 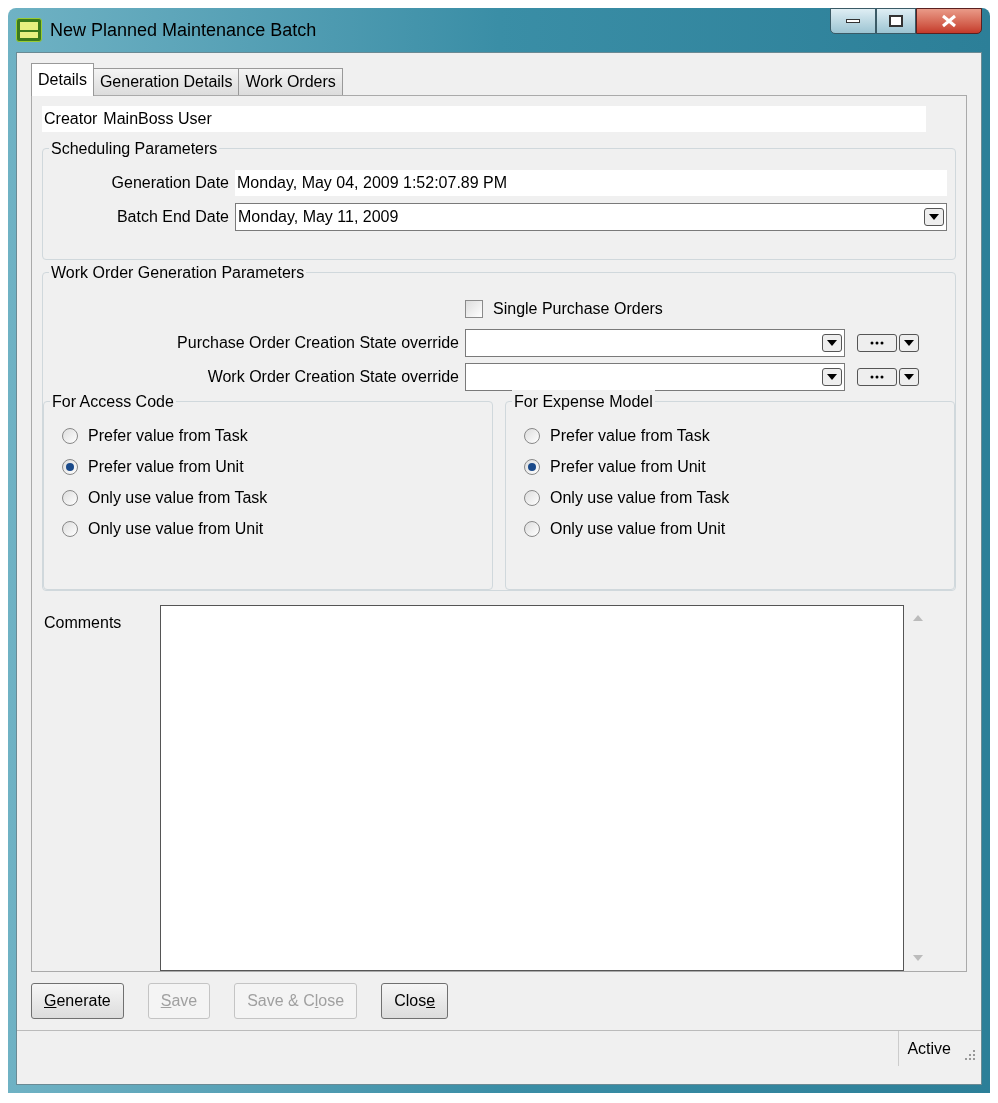 I want to click on tab: Details, so click(x=62, y=79).